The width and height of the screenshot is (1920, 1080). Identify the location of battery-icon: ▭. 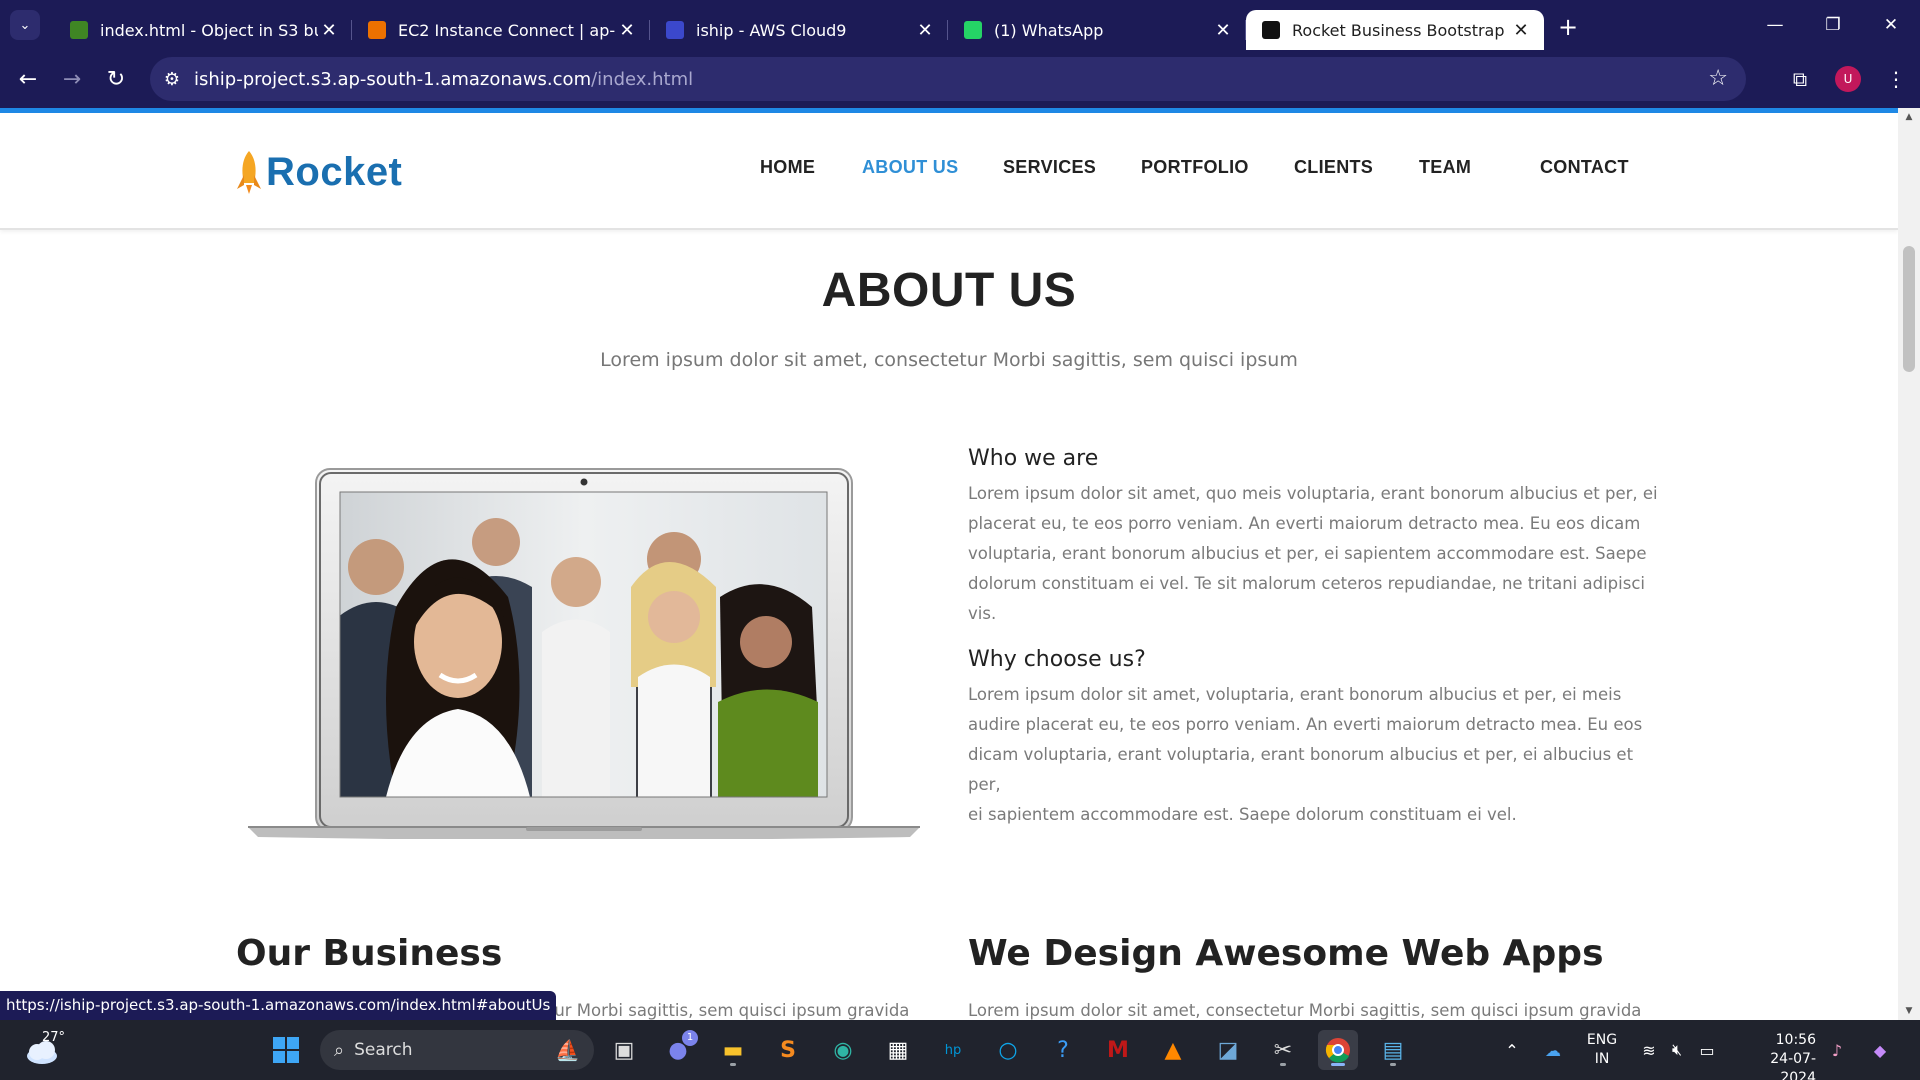
(1707, 1050).